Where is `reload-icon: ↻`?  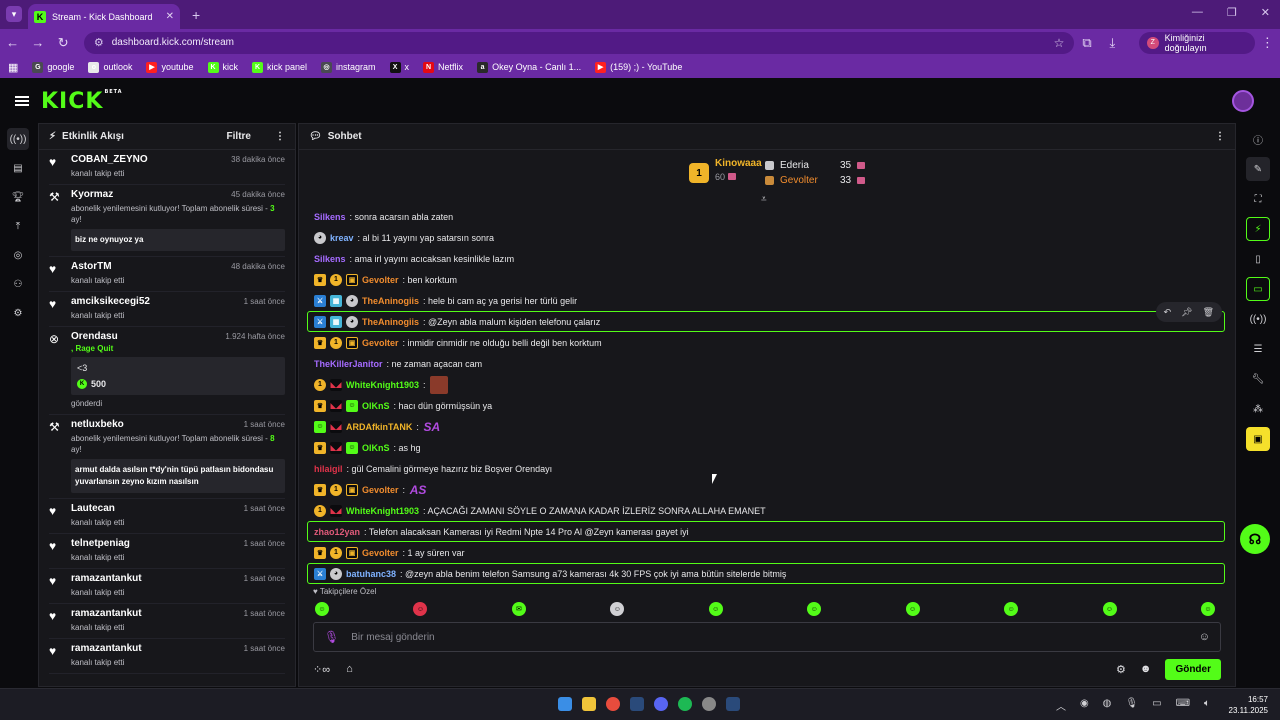 reload-icon: ↻ is located at coordinates (63, 43).